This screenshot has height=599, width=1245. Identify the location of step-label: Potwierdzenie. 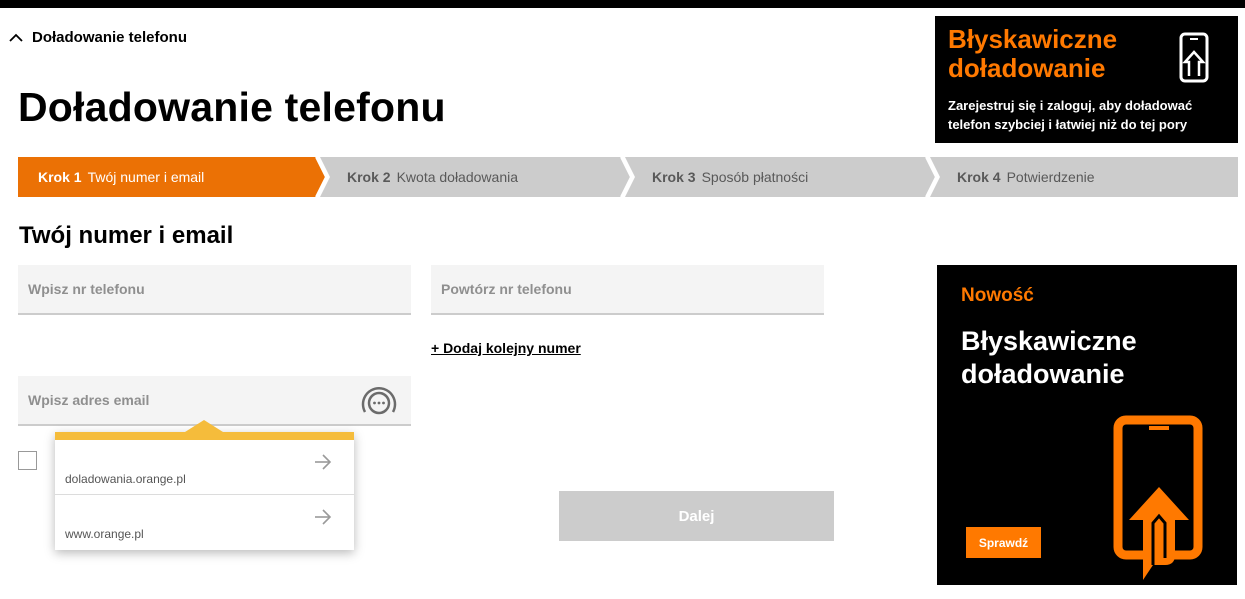
(1050, 177).